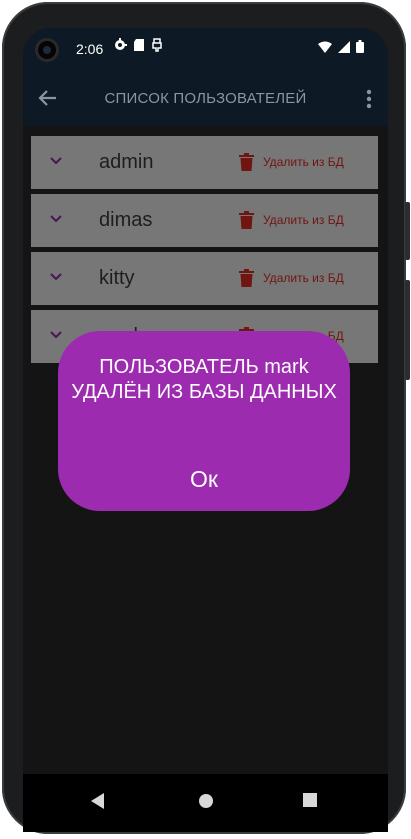  I want to click on volume-button, so click(407, 330).